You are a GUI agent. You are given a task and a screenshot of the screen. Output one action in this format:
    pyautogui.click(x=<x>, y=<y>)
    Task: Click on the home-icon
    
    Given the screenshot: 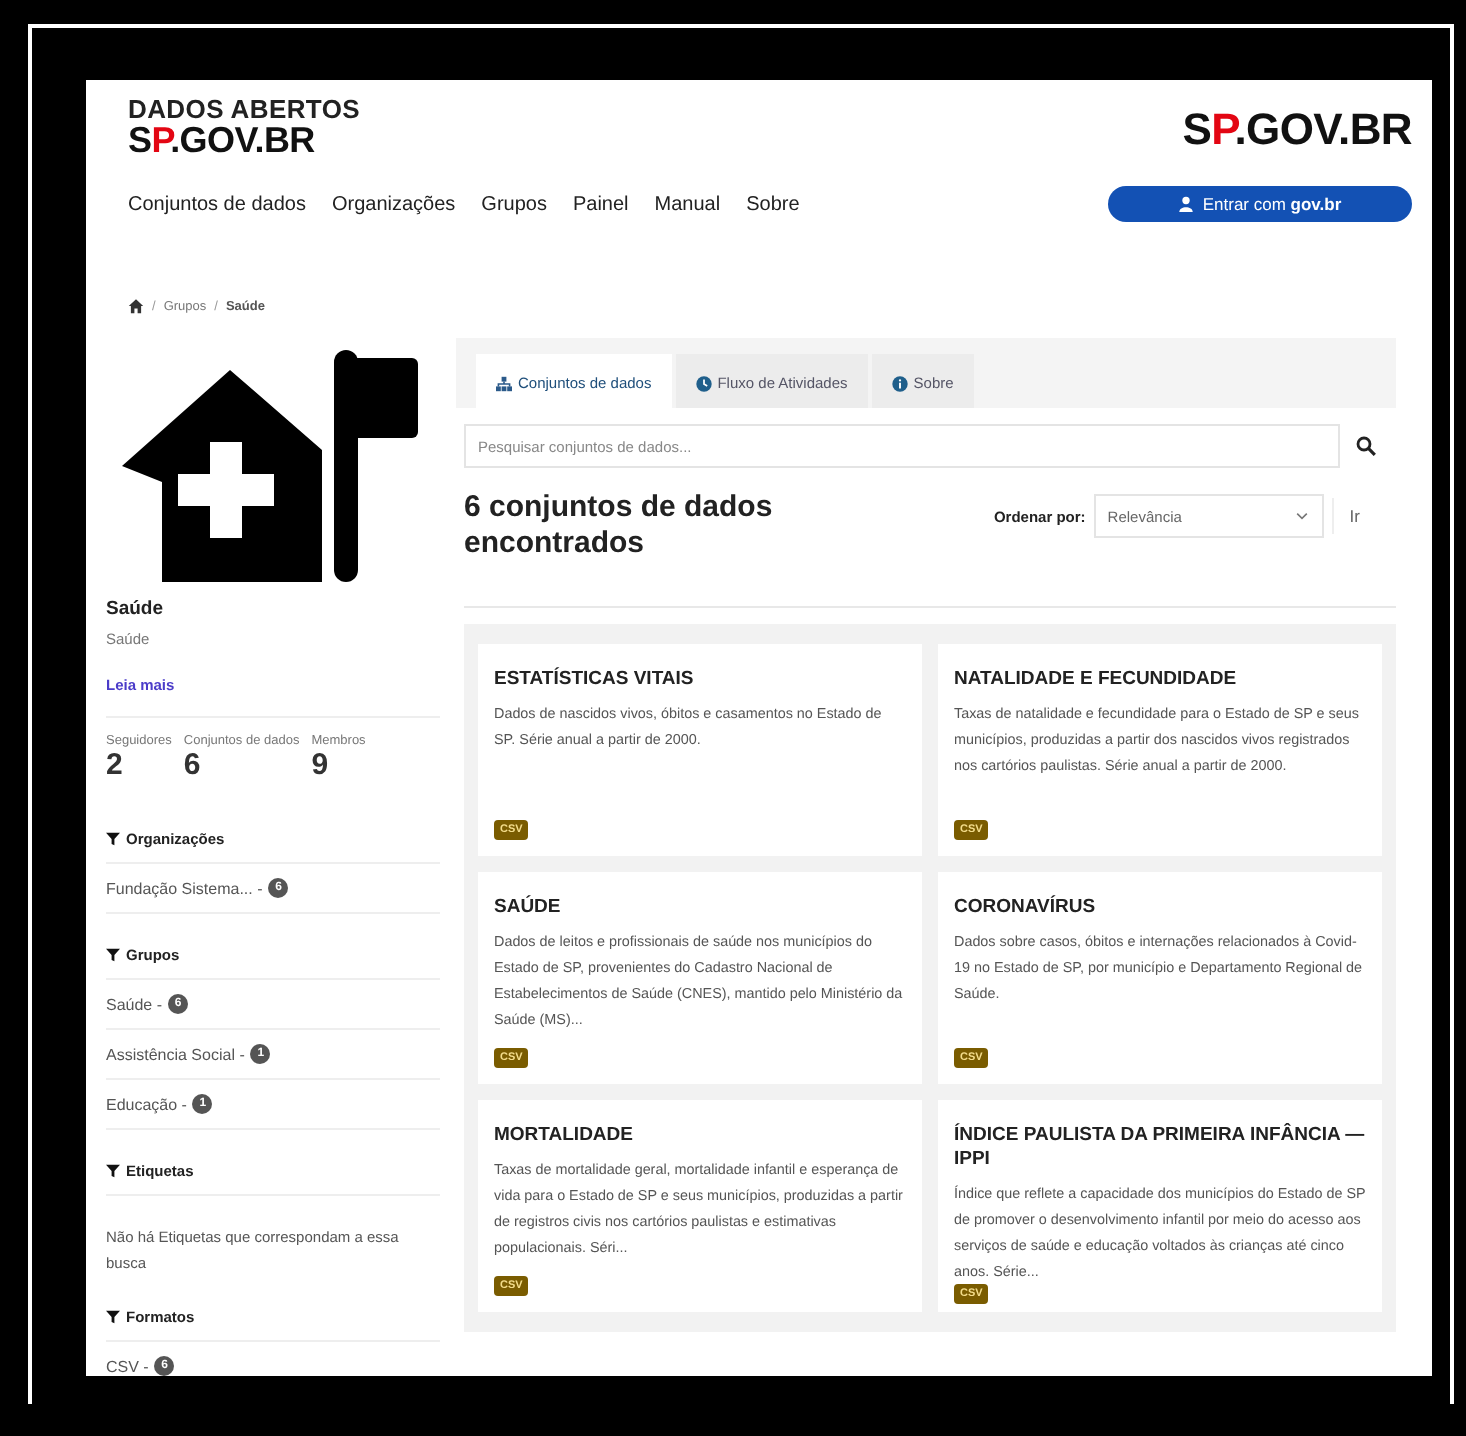 What is the action you would take?
    pyautogui.click(x=136, y=306)
    